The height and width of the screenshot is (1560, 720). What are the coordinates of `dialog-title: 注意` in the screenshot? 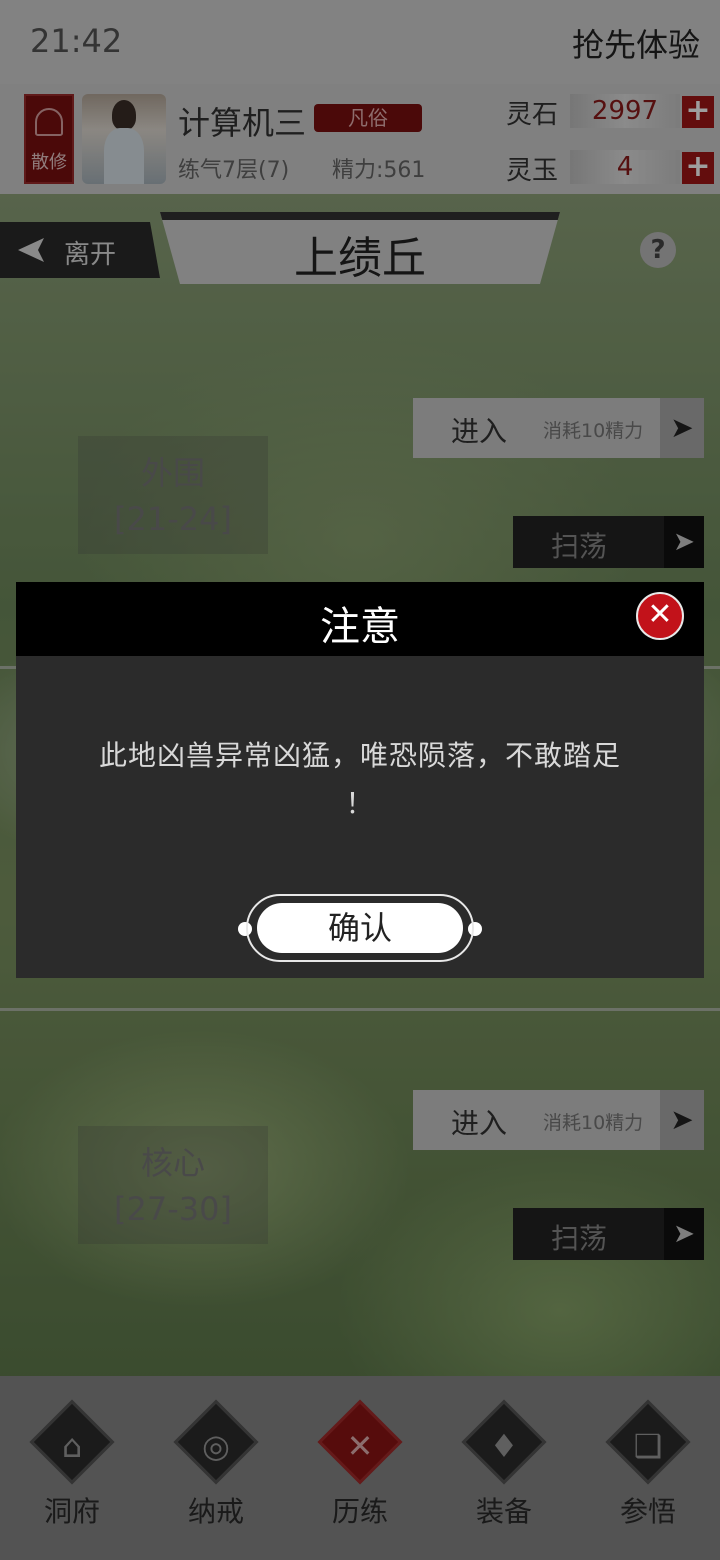 It's located at (360, 627).